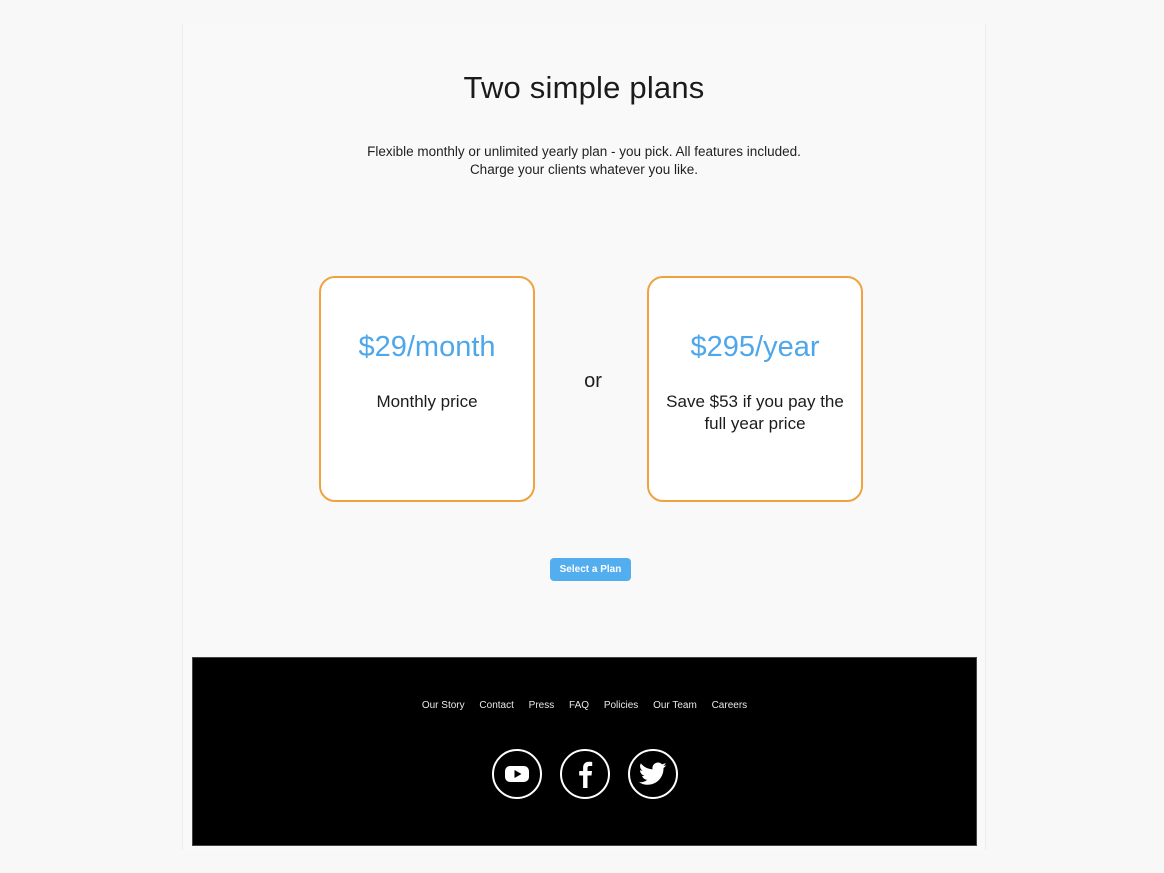 The height and width of the screenshot is (873, 1164). What do you see at coordinates (590, 569) in the screenshot?
I see `select-plan-button: Select a Plan` at bounding box center [590, 569].